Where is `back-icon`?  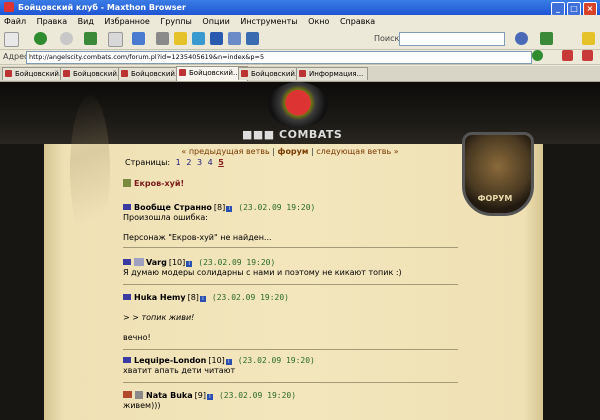
back-icon is located at coordinates (40, 38).